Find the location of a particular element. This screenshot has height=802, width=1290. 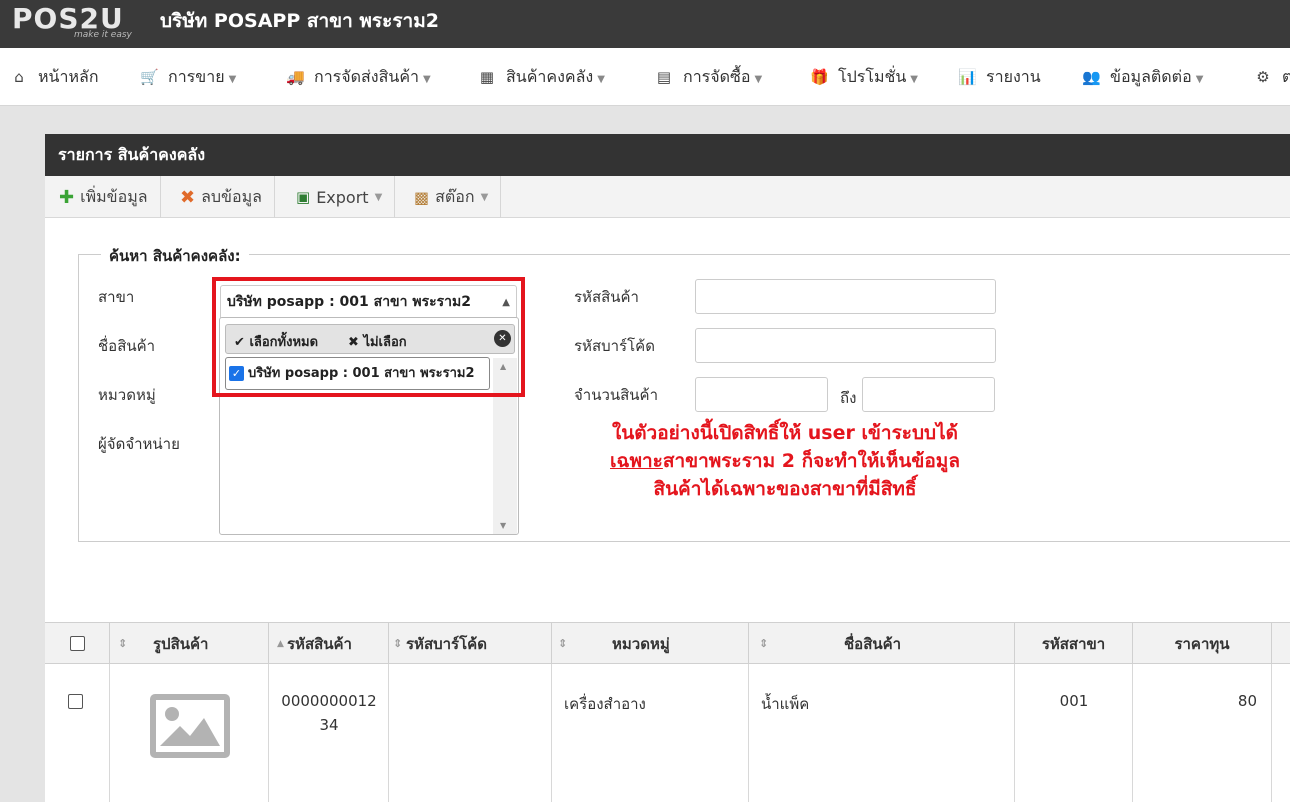

branch-label: สาขา is located at coordinates (116, 297).